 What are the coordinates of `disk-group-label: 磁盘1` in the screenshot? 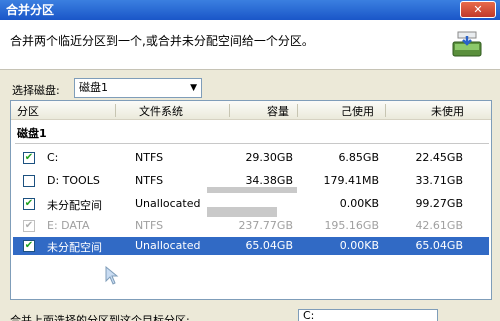 It's located at (32, 133).